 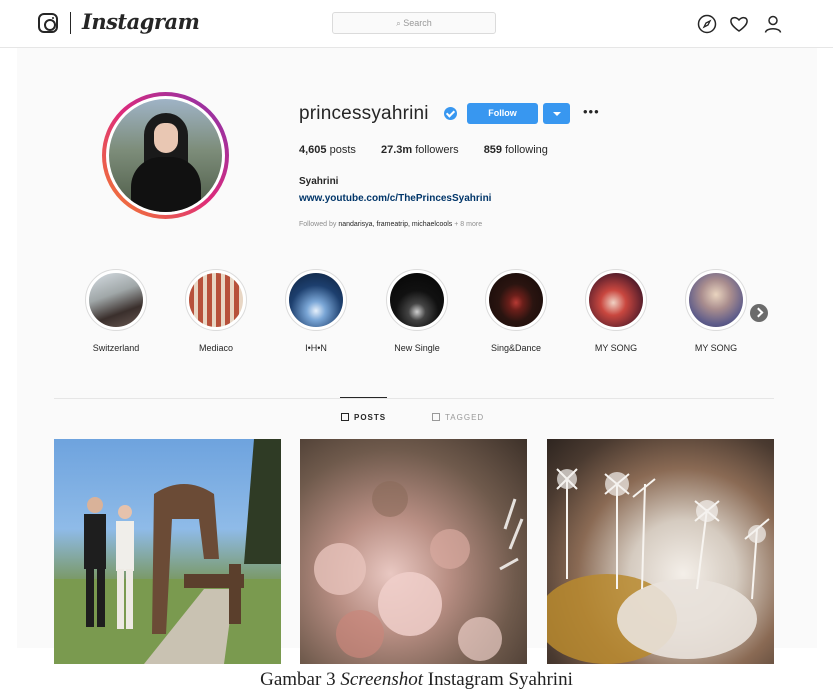 I want to click on highlight-item: I•H•N, so click(x=316, y=311).